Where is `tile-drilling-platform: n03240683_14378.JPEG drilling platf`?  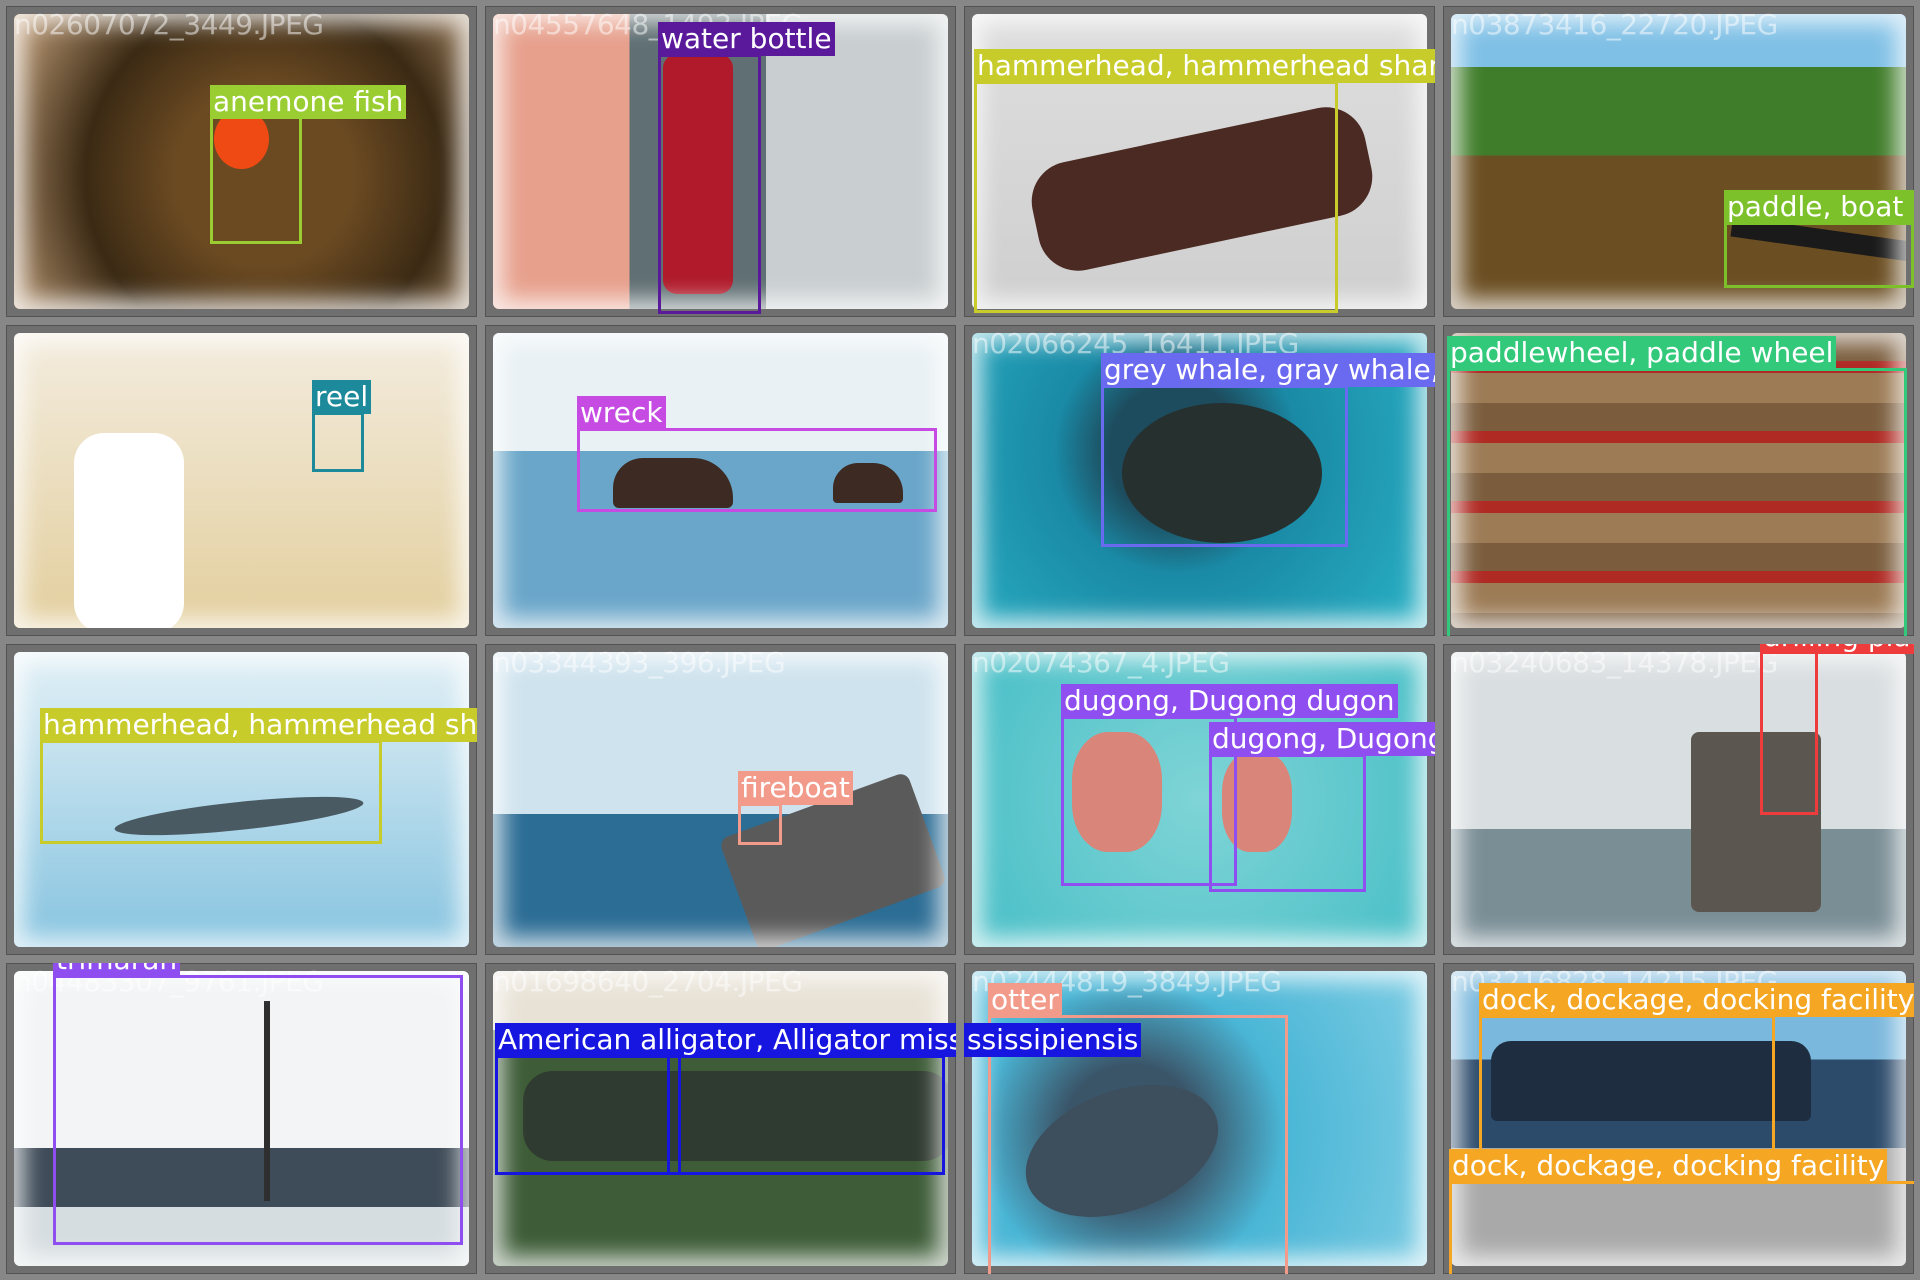 tile-drilling-platform: n03240683_14378.JPEG drilling platf is located at coordinates (1678, 799).